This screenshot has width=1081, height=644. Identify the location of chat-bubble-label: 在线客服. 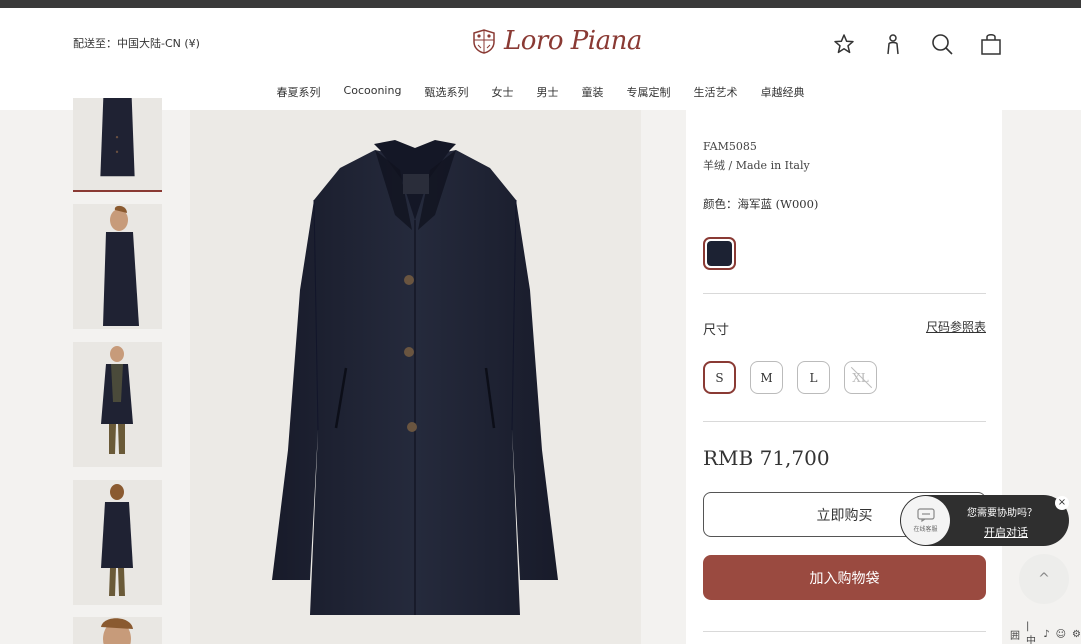
(925, 529).